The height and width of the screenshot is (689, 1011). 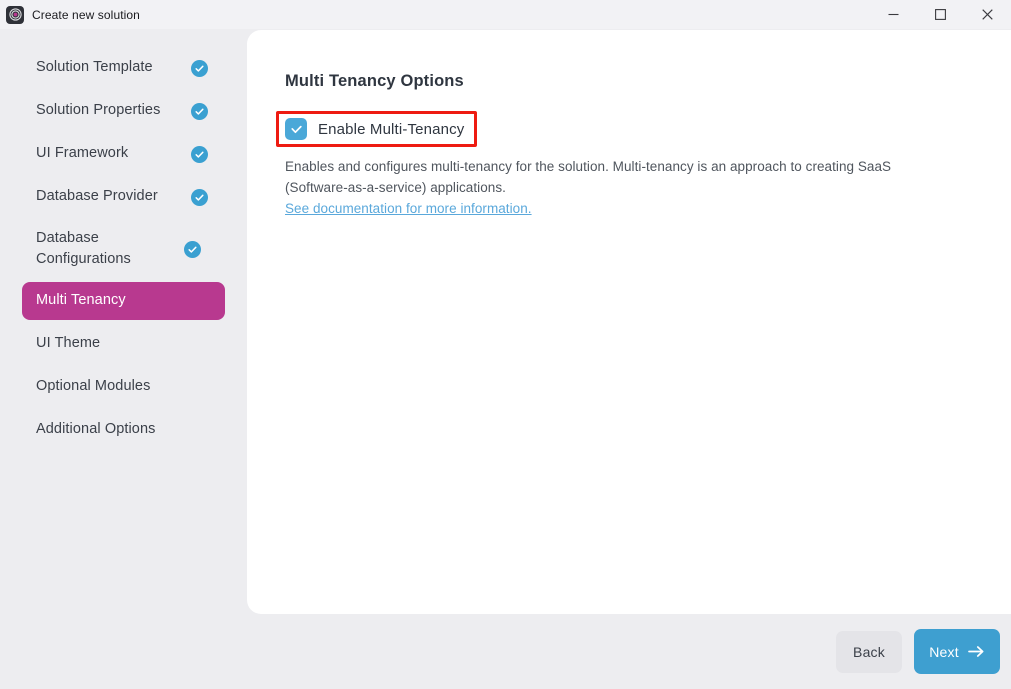 I want to click on description-line-2: (Software-as-a-service) applications., so click(x=395, y=188).